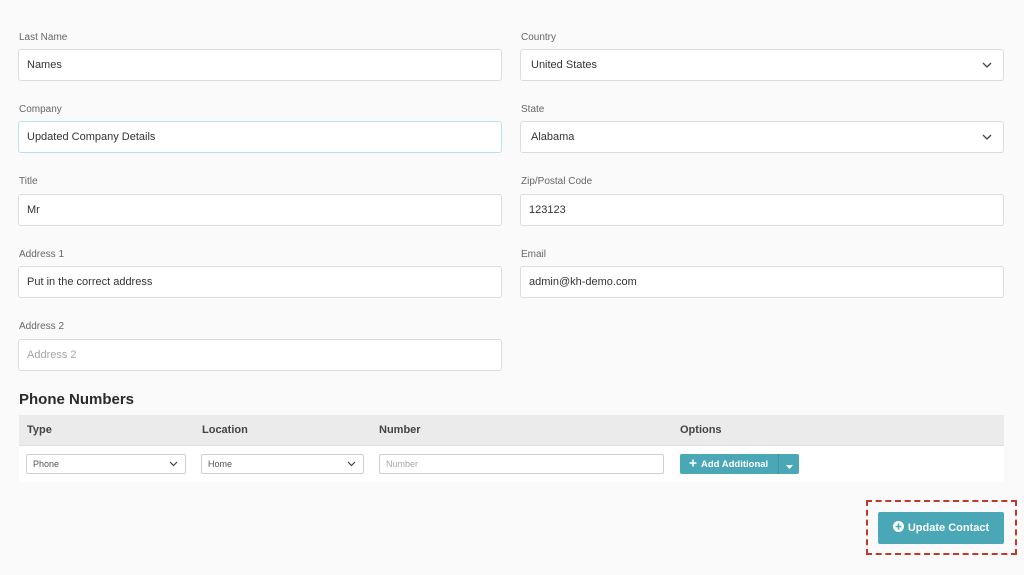  I want to click on last-name-label: Last Name, so click(43, 37).